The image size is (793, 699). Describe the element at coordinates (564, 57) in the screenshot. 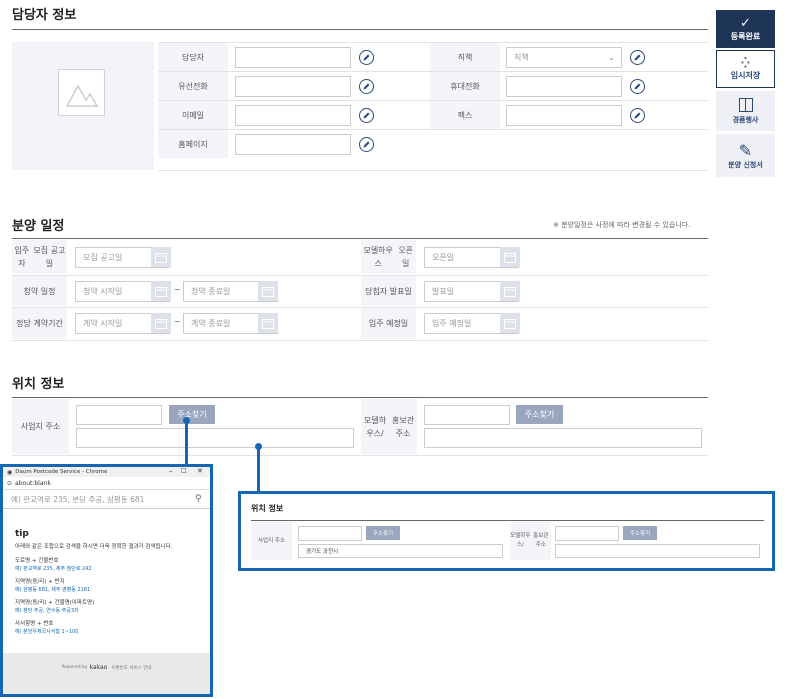

I see `position-select: 직책 ⌄` at that location.